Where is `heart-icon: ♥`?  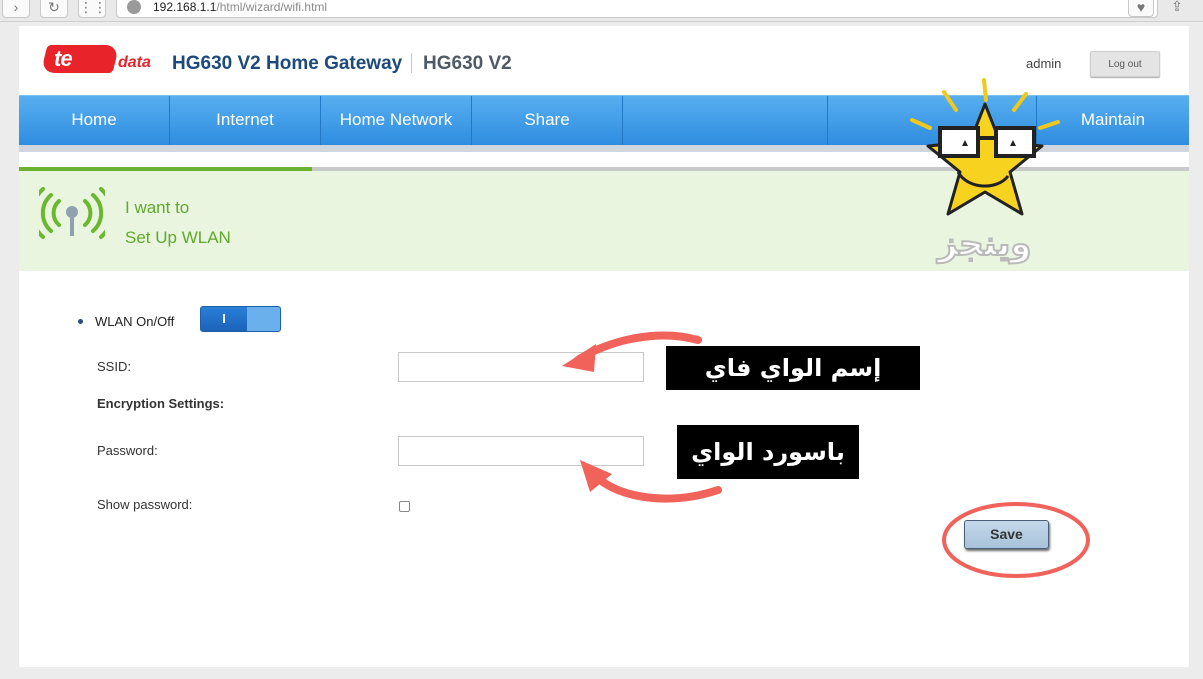
heart-icon: ♥ is located at coordinates (1141, 7).